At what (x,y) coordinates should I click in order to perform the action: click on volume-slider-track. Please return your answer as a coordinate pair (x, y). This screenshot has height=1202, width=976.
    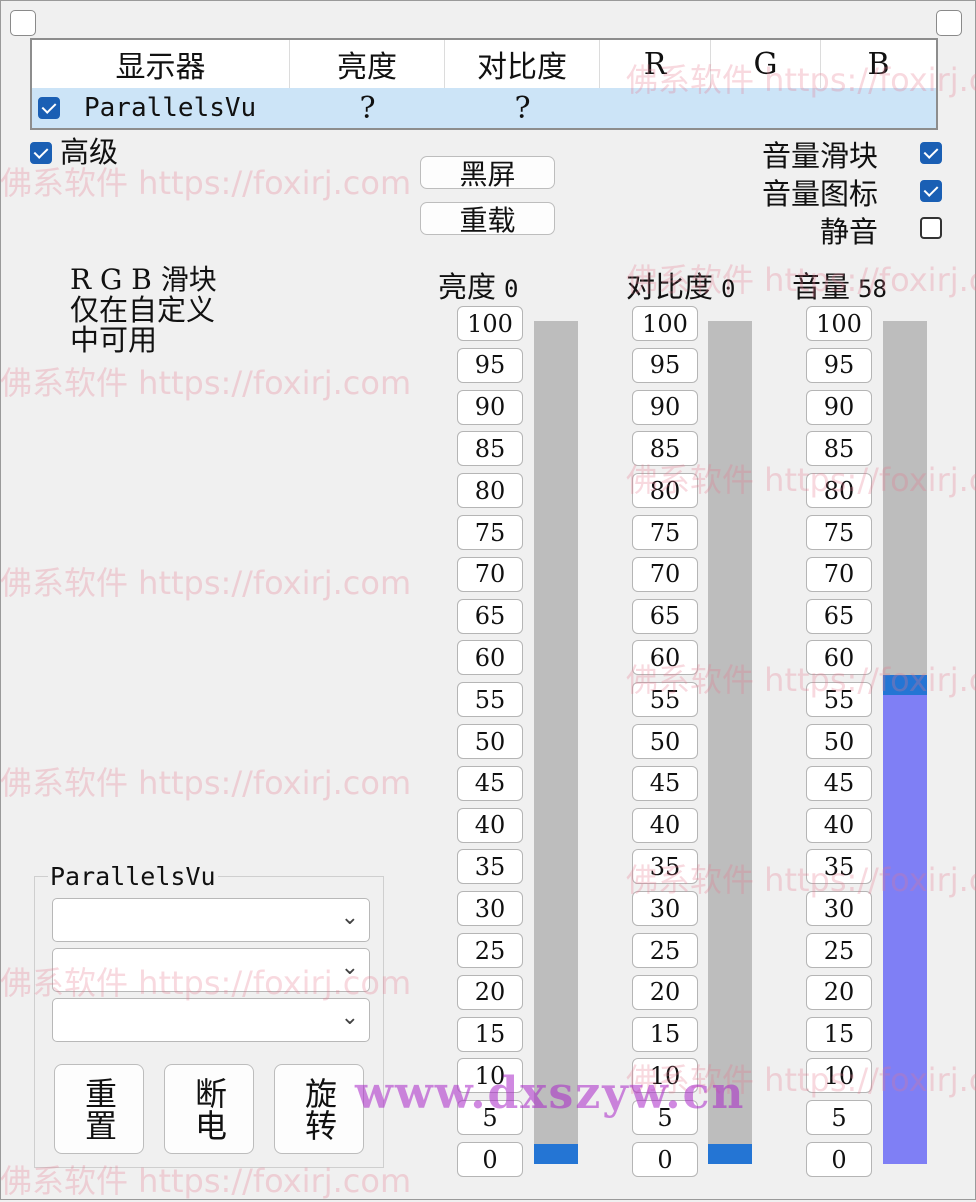
    Looking at the image, I should click on (905, 742).